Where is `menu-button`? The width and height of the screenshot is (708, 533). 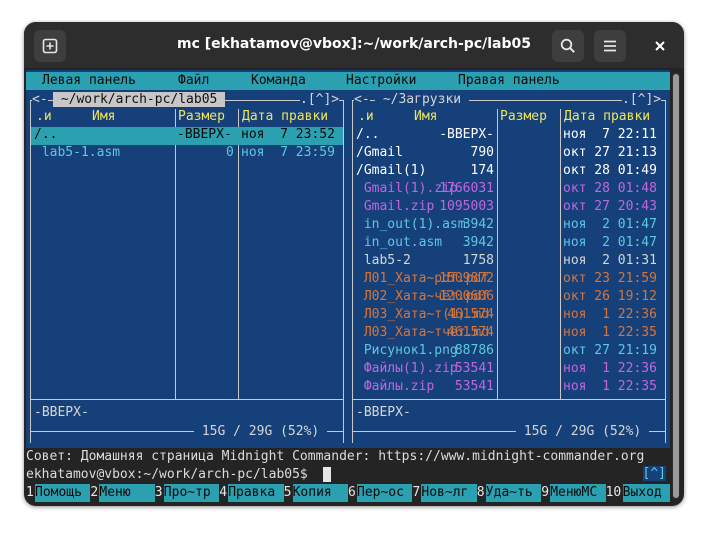
menu-button is located at coordinates (610, 46).